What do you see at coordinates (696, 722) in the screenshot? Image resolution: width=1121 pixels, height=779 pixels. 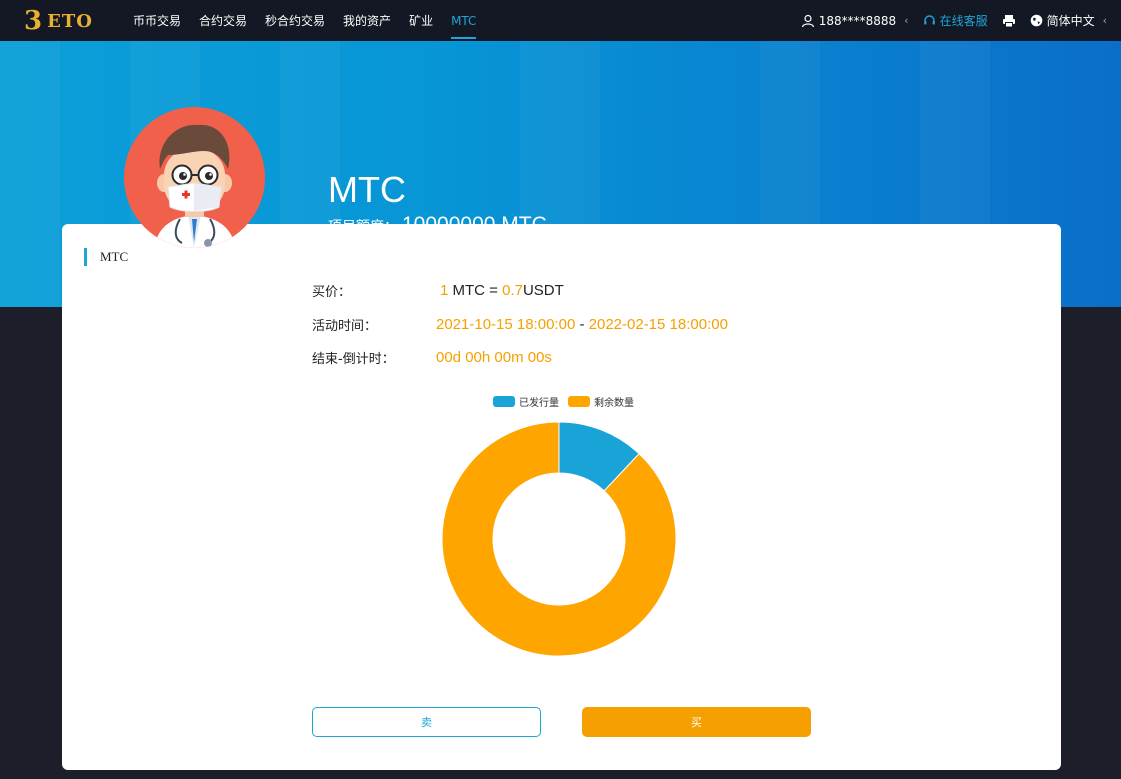 I see `buy-button: 买` at bounding box center [696, 722].